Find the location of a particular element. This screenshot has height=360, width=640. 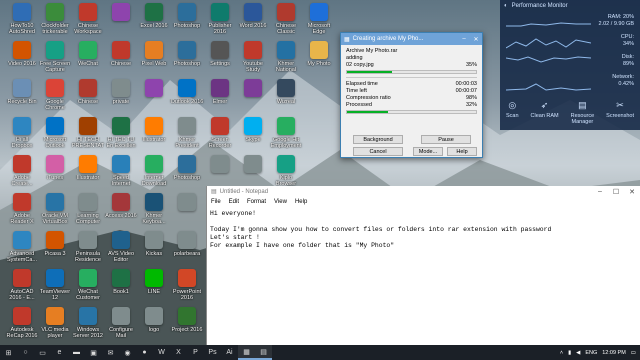

desktop-shortcut: polarbeara is located at coordinates (187, 252).